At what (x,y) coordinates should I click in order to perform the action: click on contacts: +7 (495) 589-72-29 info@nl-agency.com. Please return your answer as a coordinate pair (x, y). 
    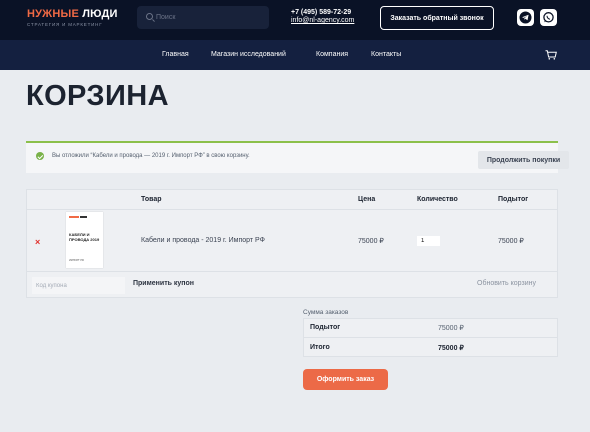
    Looking at the image, I should click on (322, 17).